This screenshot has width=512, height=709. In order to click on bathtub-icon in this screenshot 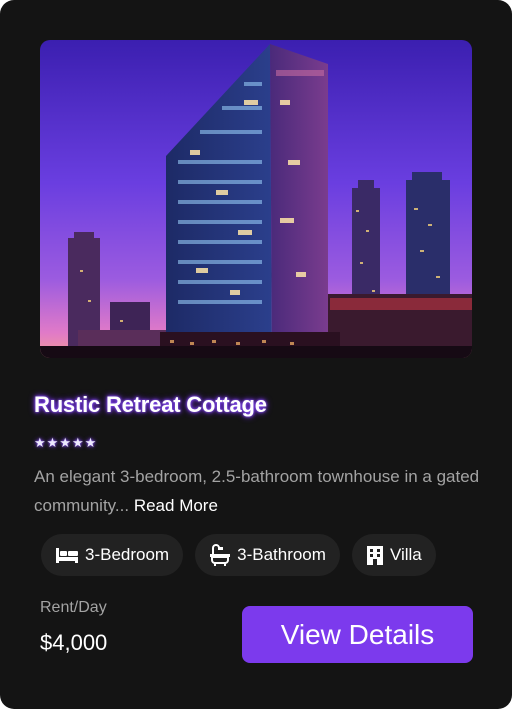, I will do `click(220, 555)`.